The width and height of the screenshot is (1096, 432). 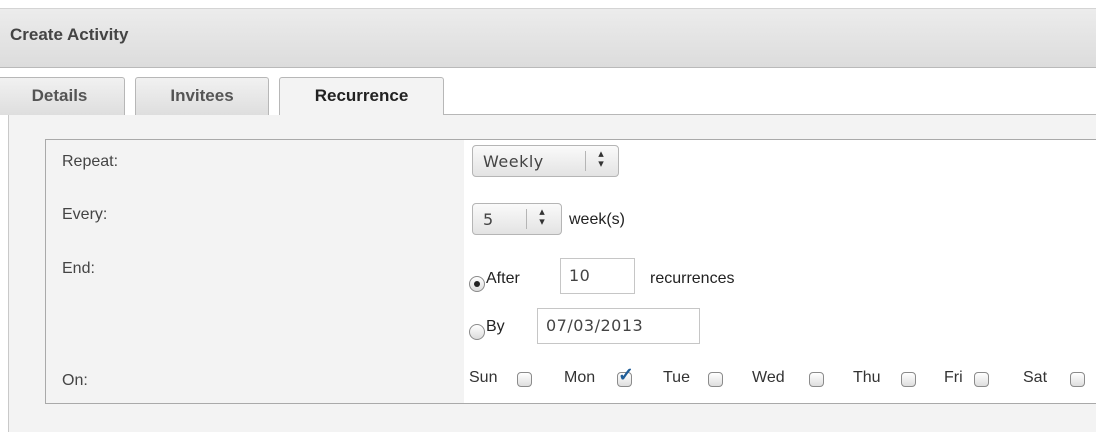 I want to click on day-checkbox-sun, so click(x=524, y=379).